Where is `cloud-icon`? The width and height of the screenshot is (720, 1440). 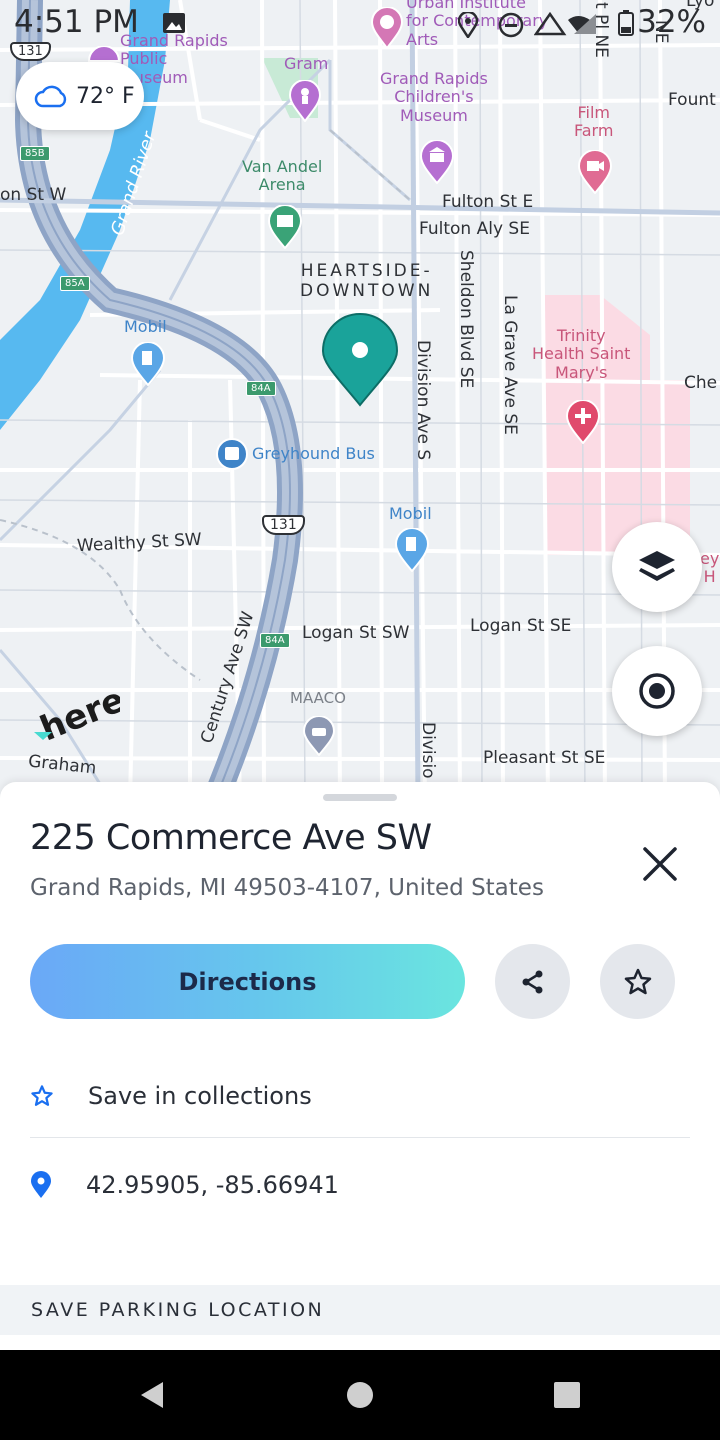 cloud-icon is located at coordinates (50, 96).